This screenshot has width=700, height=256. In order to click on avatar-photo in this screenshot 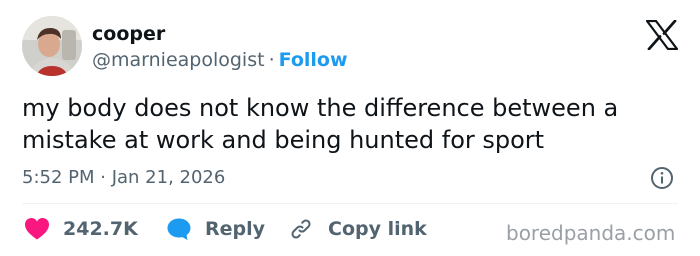, I will do `click(52, 46)`.